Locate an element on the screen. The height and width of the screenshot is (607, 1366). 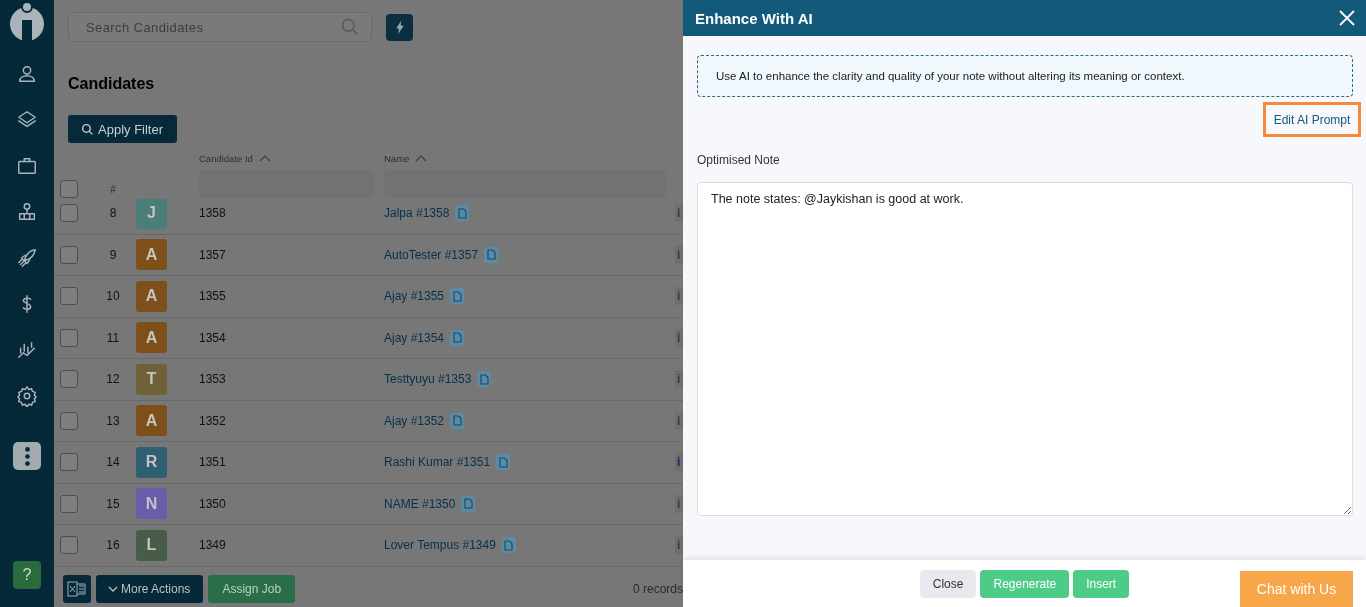
lightning-icon is located at coordinates (399, 27).